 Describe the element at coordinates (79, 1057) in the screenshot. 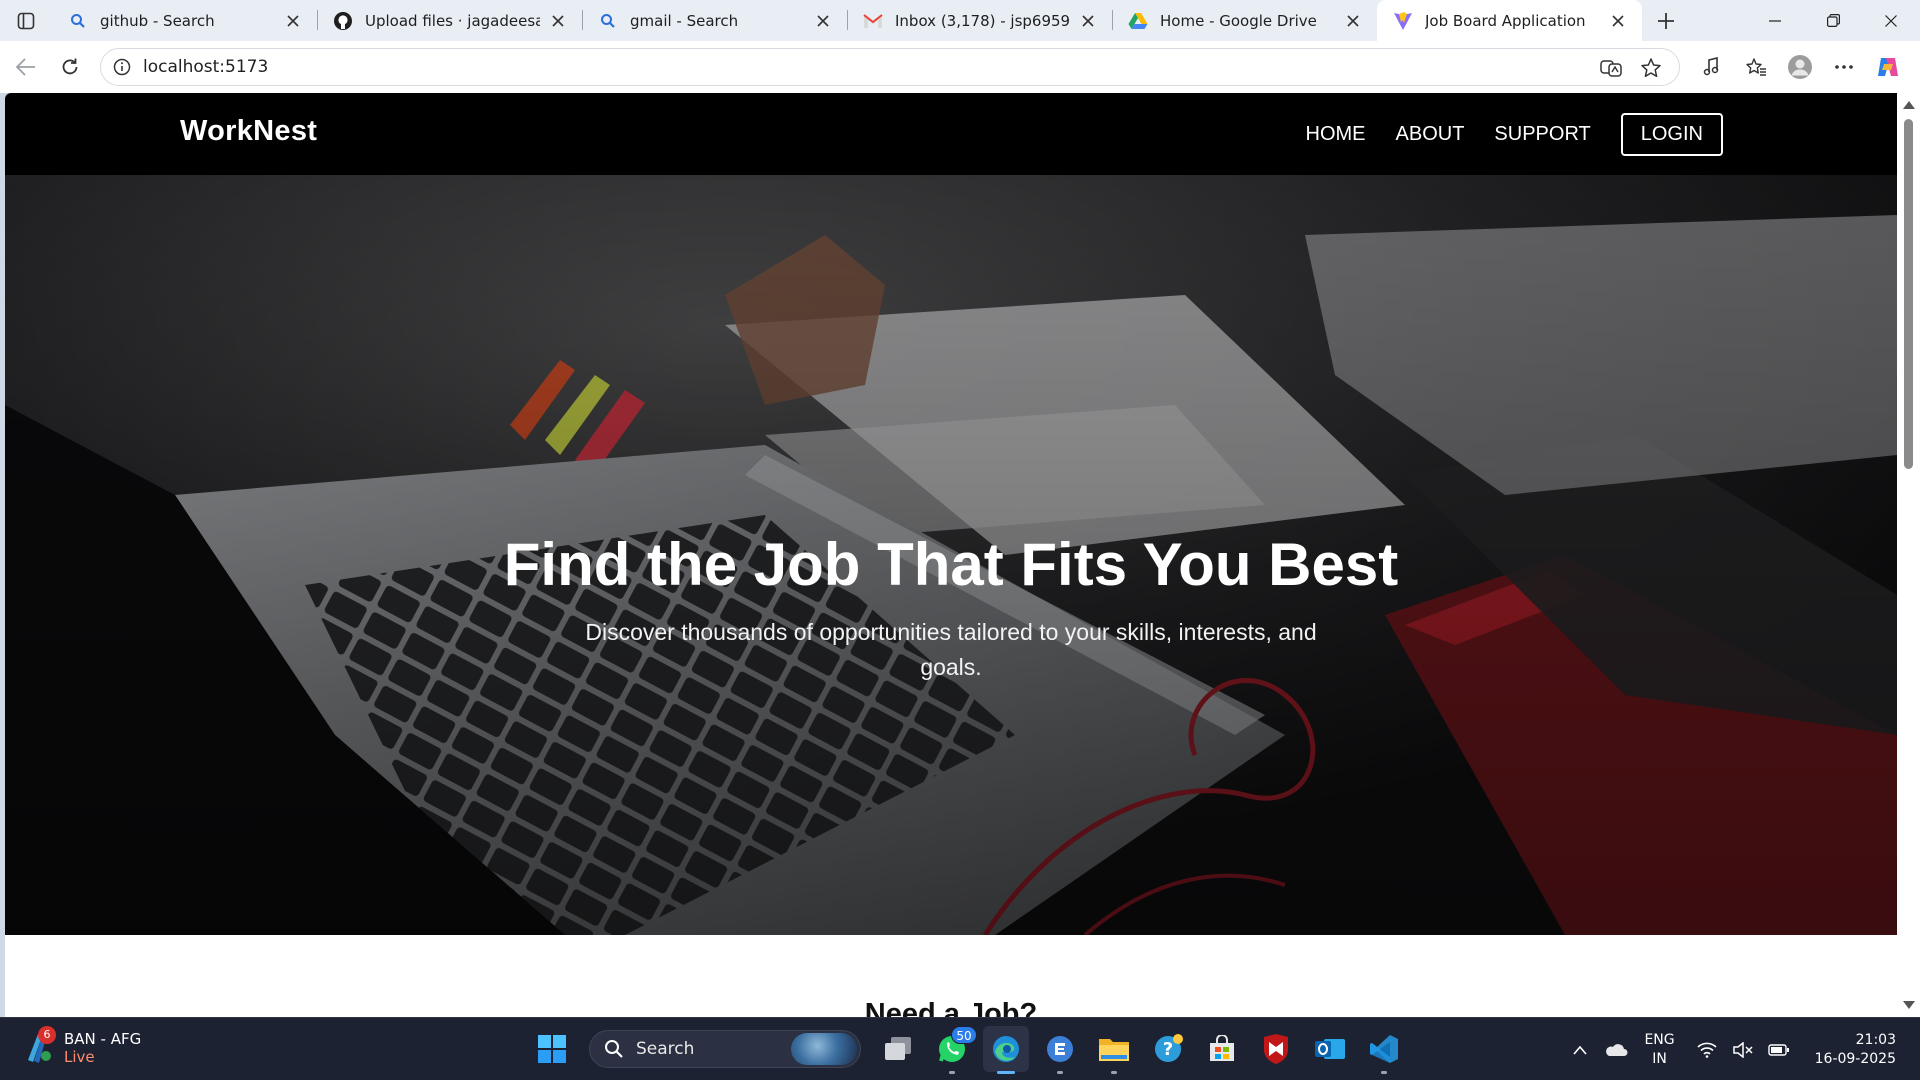

I see `weather-status: Live` at that location.